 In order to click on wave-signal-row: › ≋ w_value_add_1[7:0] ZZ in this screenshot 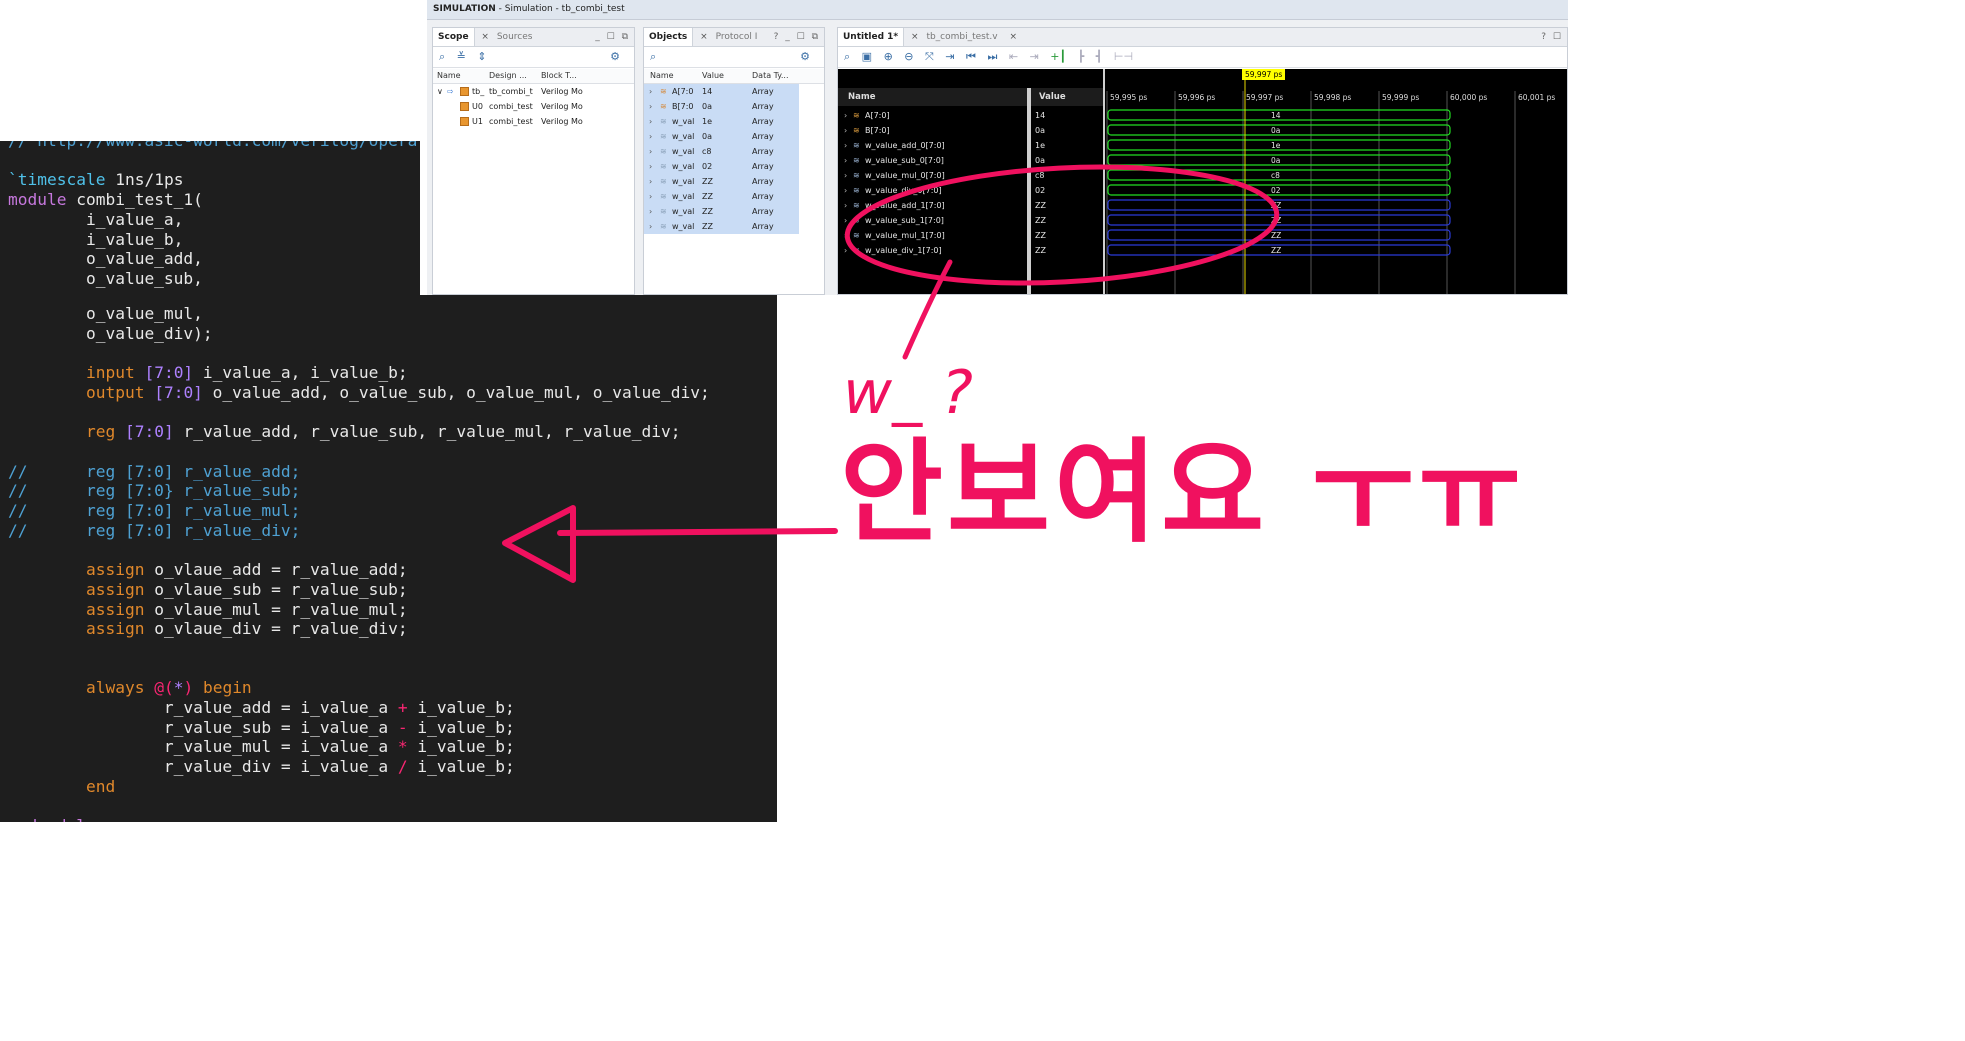, I will do `click(970, 205)`.